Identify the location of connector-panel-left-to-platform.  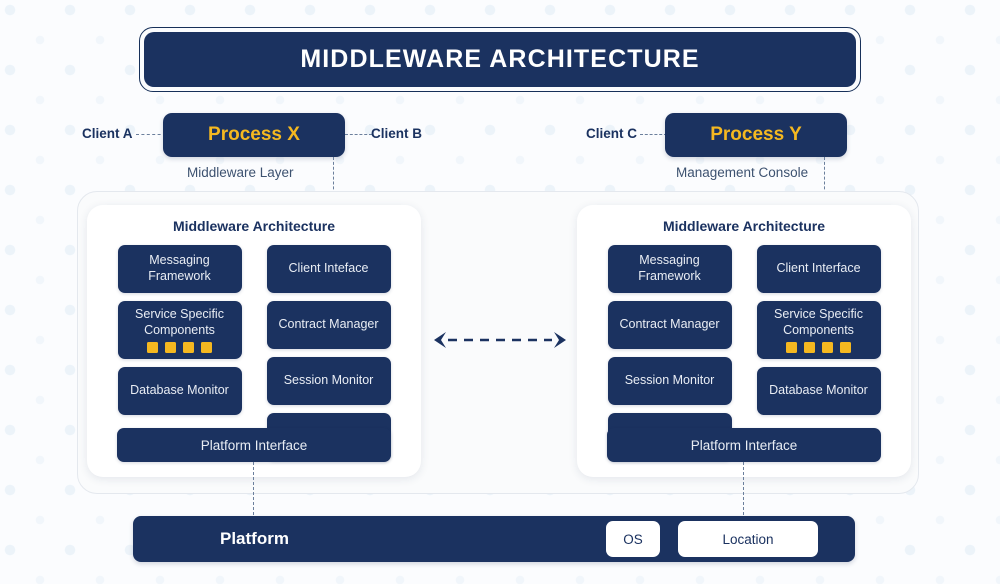
(253, 491).